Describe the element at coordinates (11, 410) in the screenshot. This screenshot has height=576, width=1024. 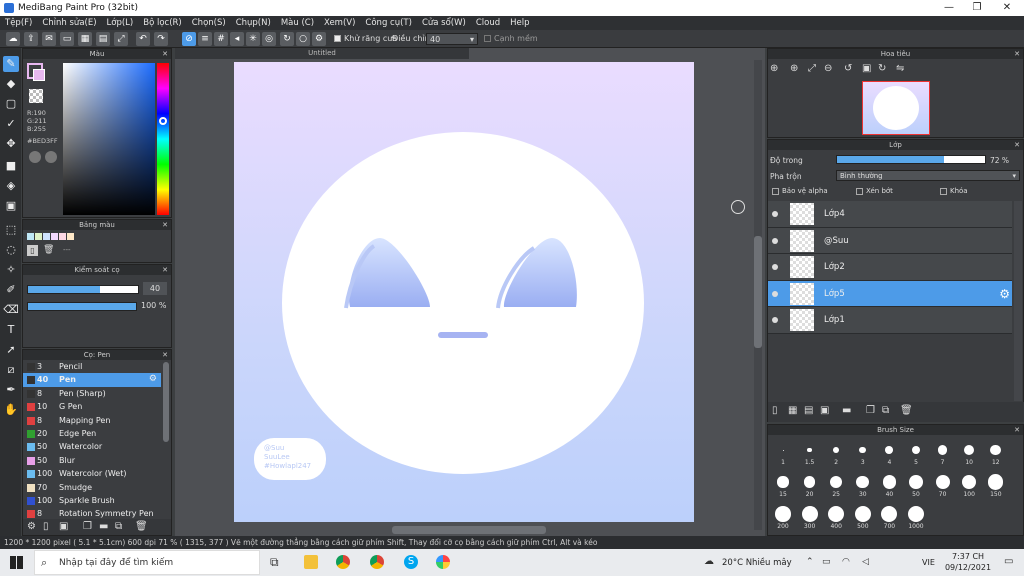
I see `hand-tool-icon: ✋` at that location.